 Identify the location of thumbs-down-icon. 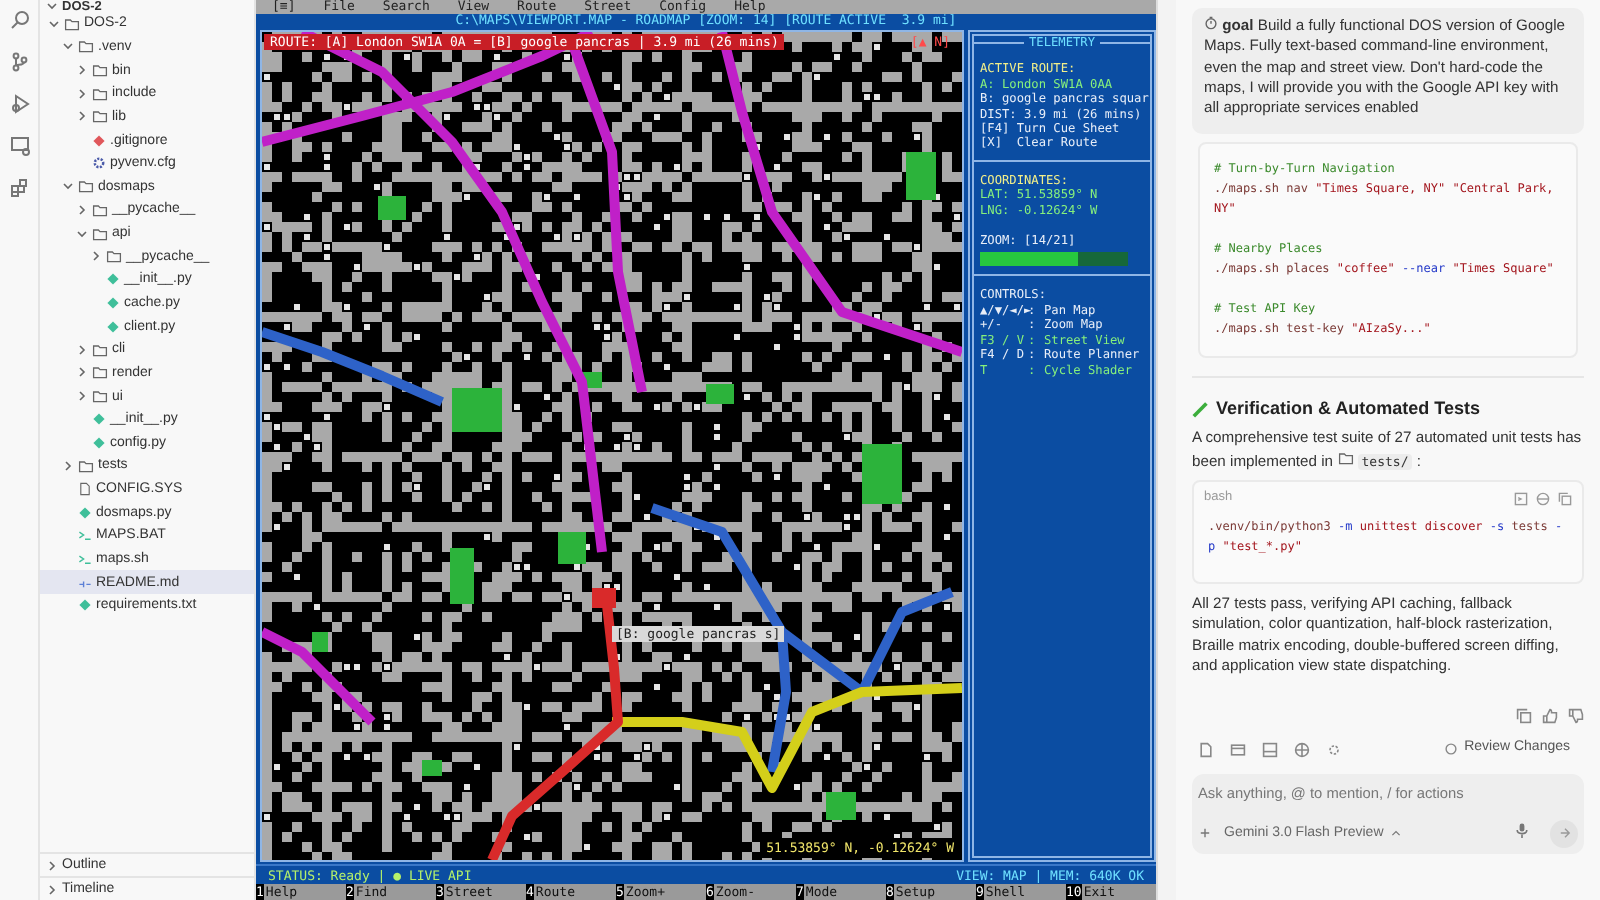
(1576, 716).